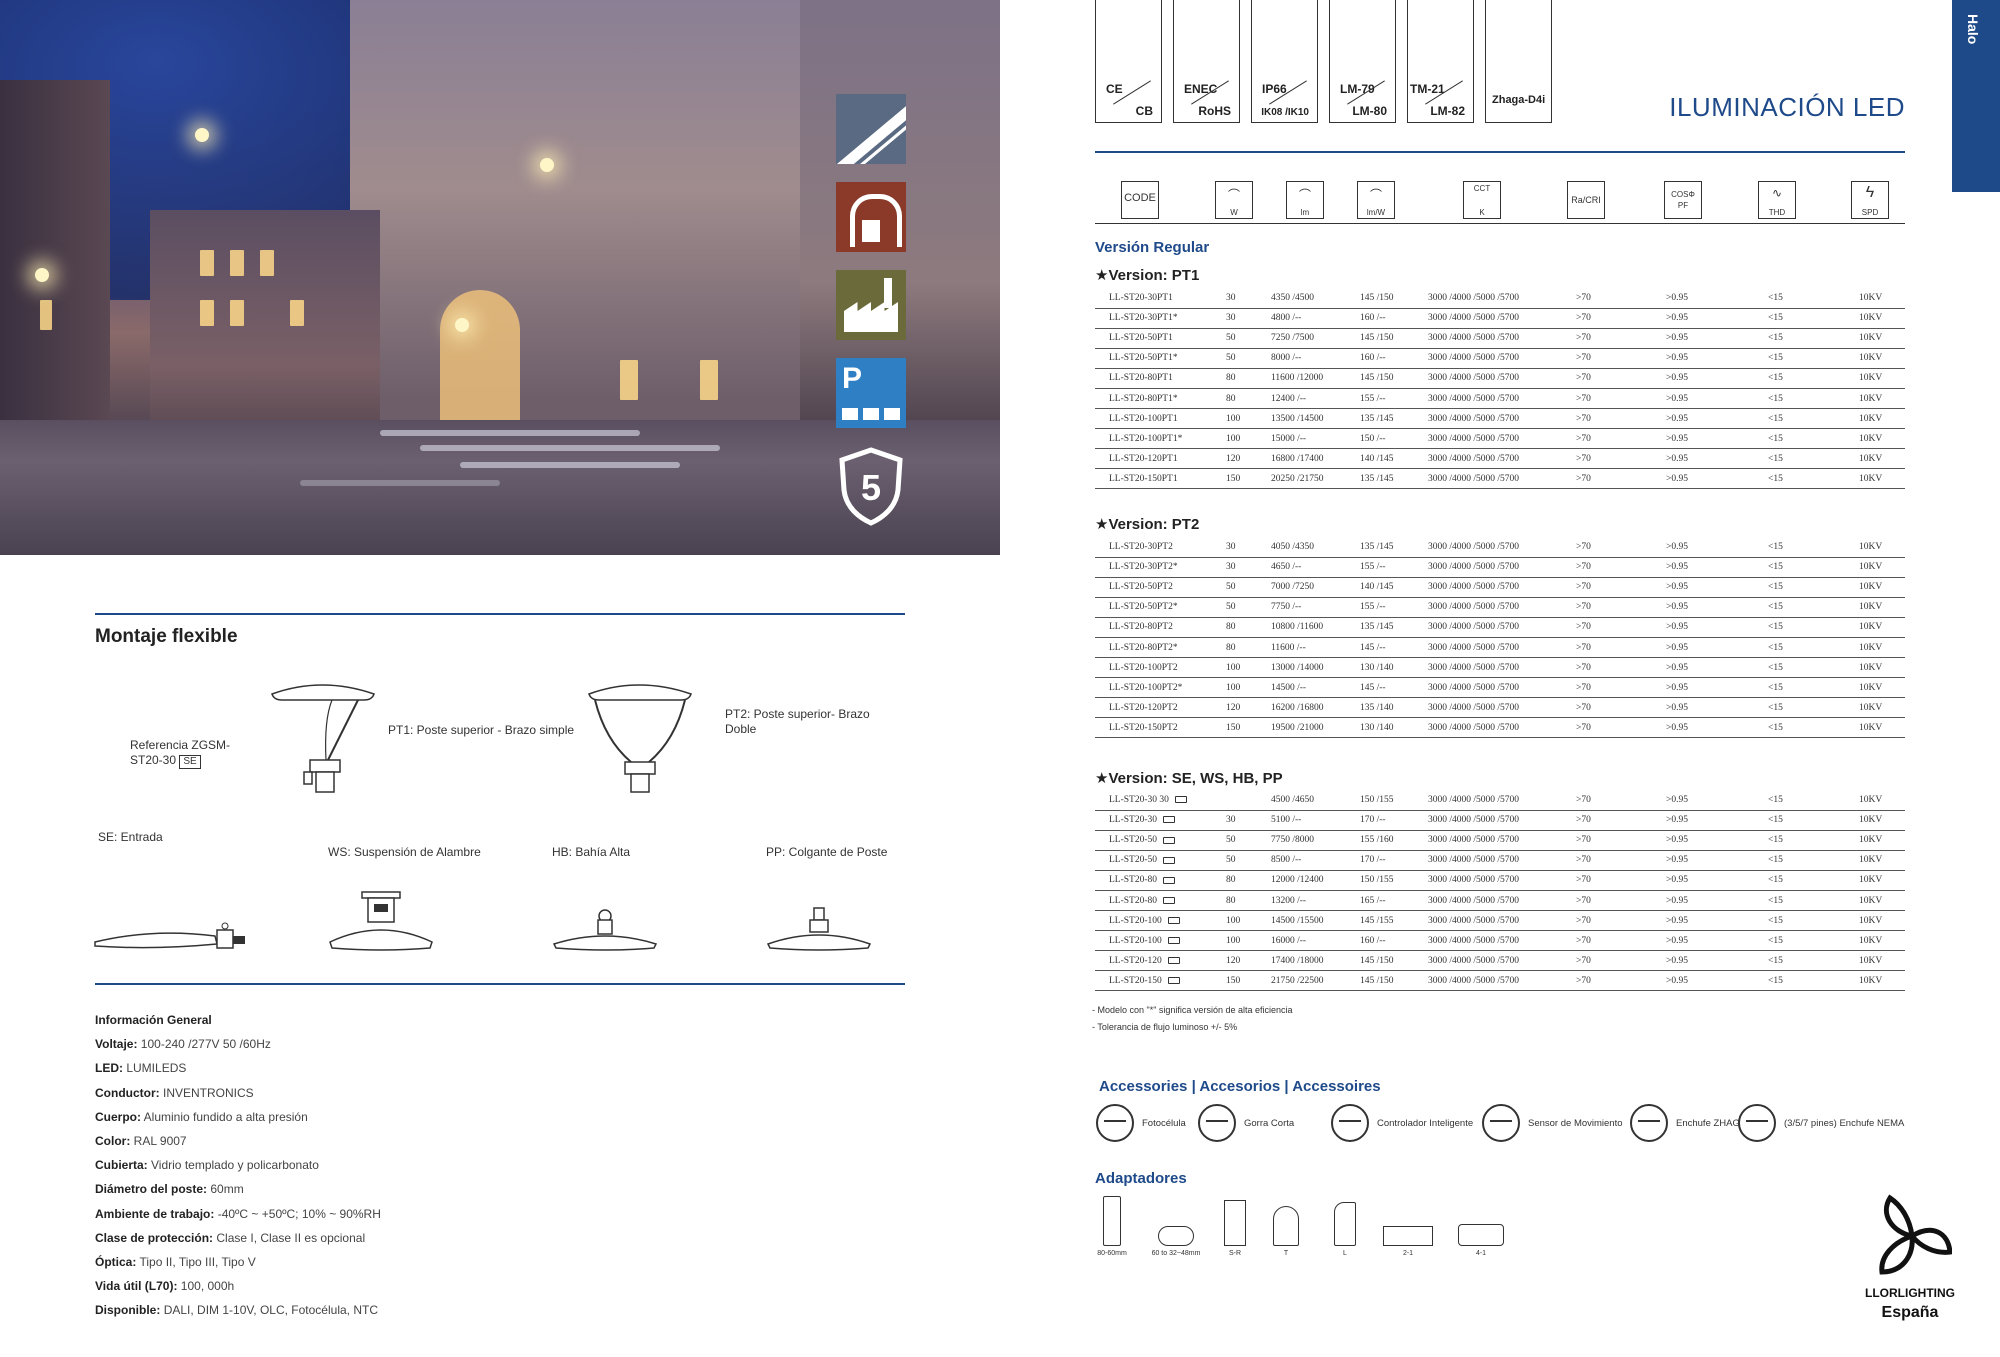 This screenshot has height=1357, width=2000. What do you see at coordinates (1248, 459) in the screenshot?
I see `table-cell: 120` at bounding box center [1248, 459].